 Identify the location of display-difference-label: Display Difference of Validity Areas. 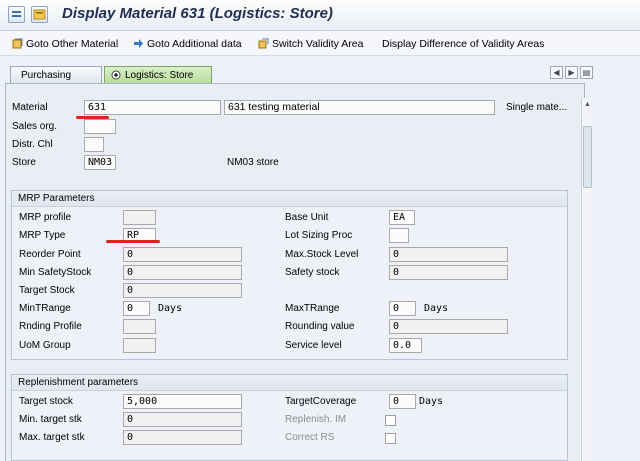
(463, 43).